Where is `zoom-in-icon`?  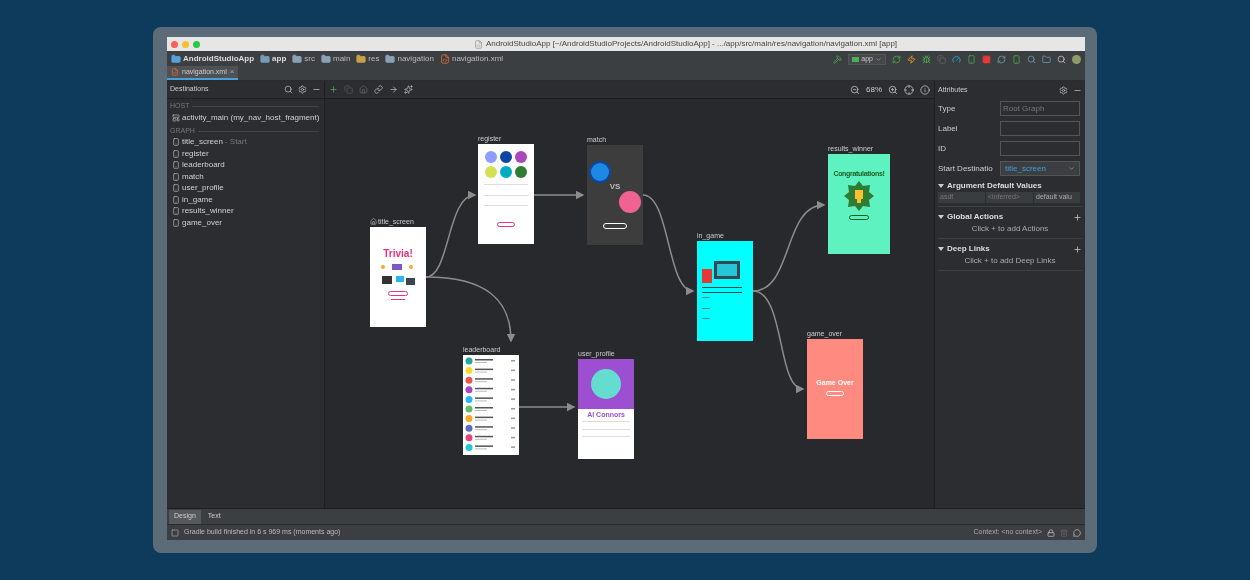
zoom-in-icon is located at coordinates (893, 89).